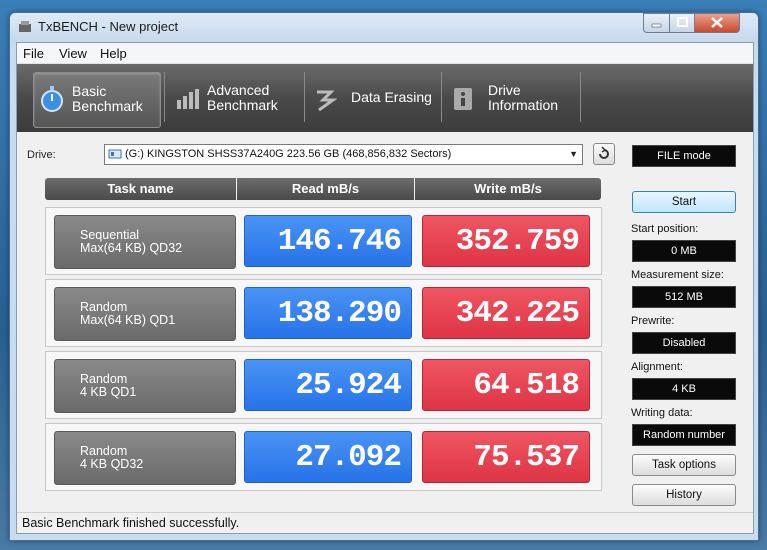 The height and width of the screenshot is (550, 767). Describe the element at coordinates (328, 241) in the screenshot. I see `read-value: 146.746` at that location.